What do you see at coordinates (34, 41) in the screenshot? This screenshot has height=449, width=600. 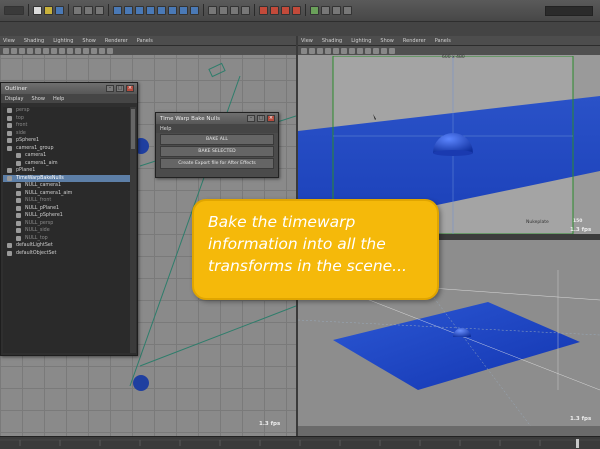 I see `viewport-menu-shading: Shading` at bounding box center [34, 41].